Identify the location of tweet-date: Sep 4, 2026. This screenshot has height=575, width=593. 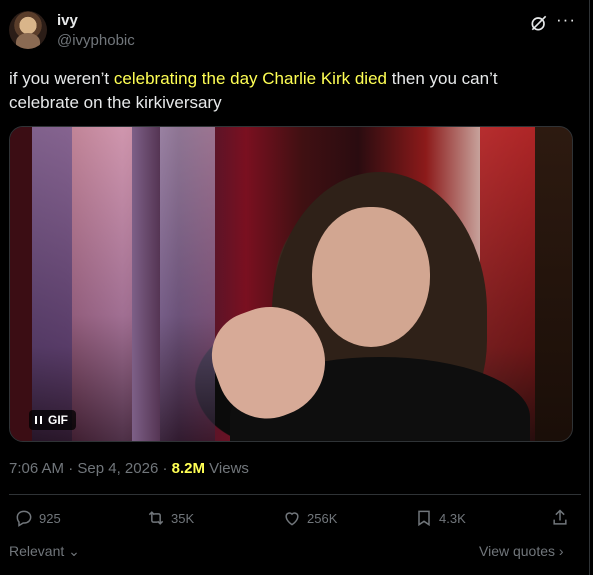
(117, 468).